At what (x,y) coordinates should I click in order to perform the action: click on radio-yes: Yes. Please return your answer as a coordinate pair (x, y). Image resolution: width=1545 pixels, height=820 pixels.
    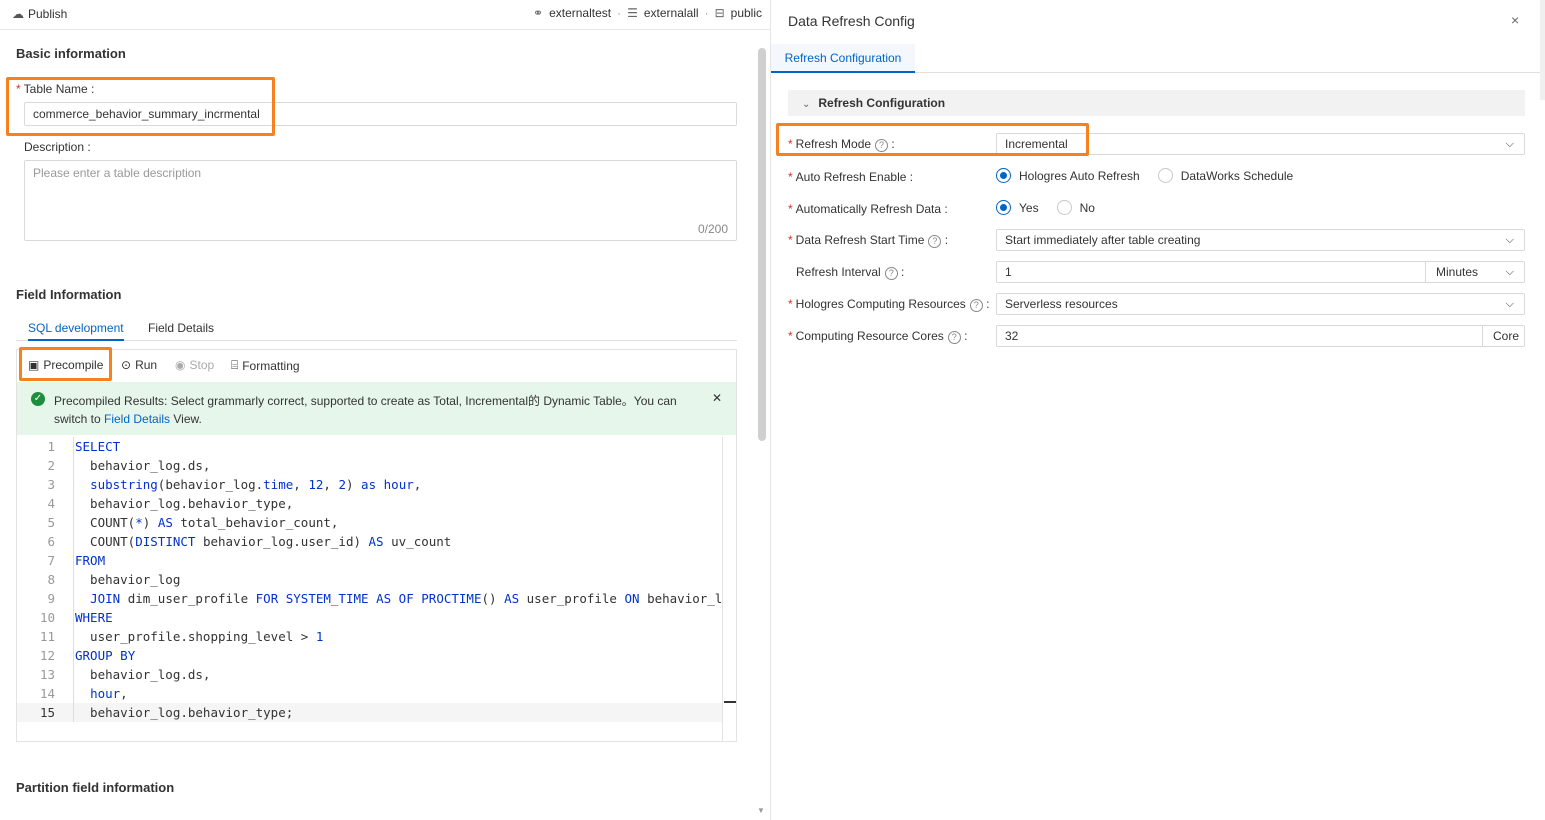
    Looking at the image, I should click on (1017, 207).